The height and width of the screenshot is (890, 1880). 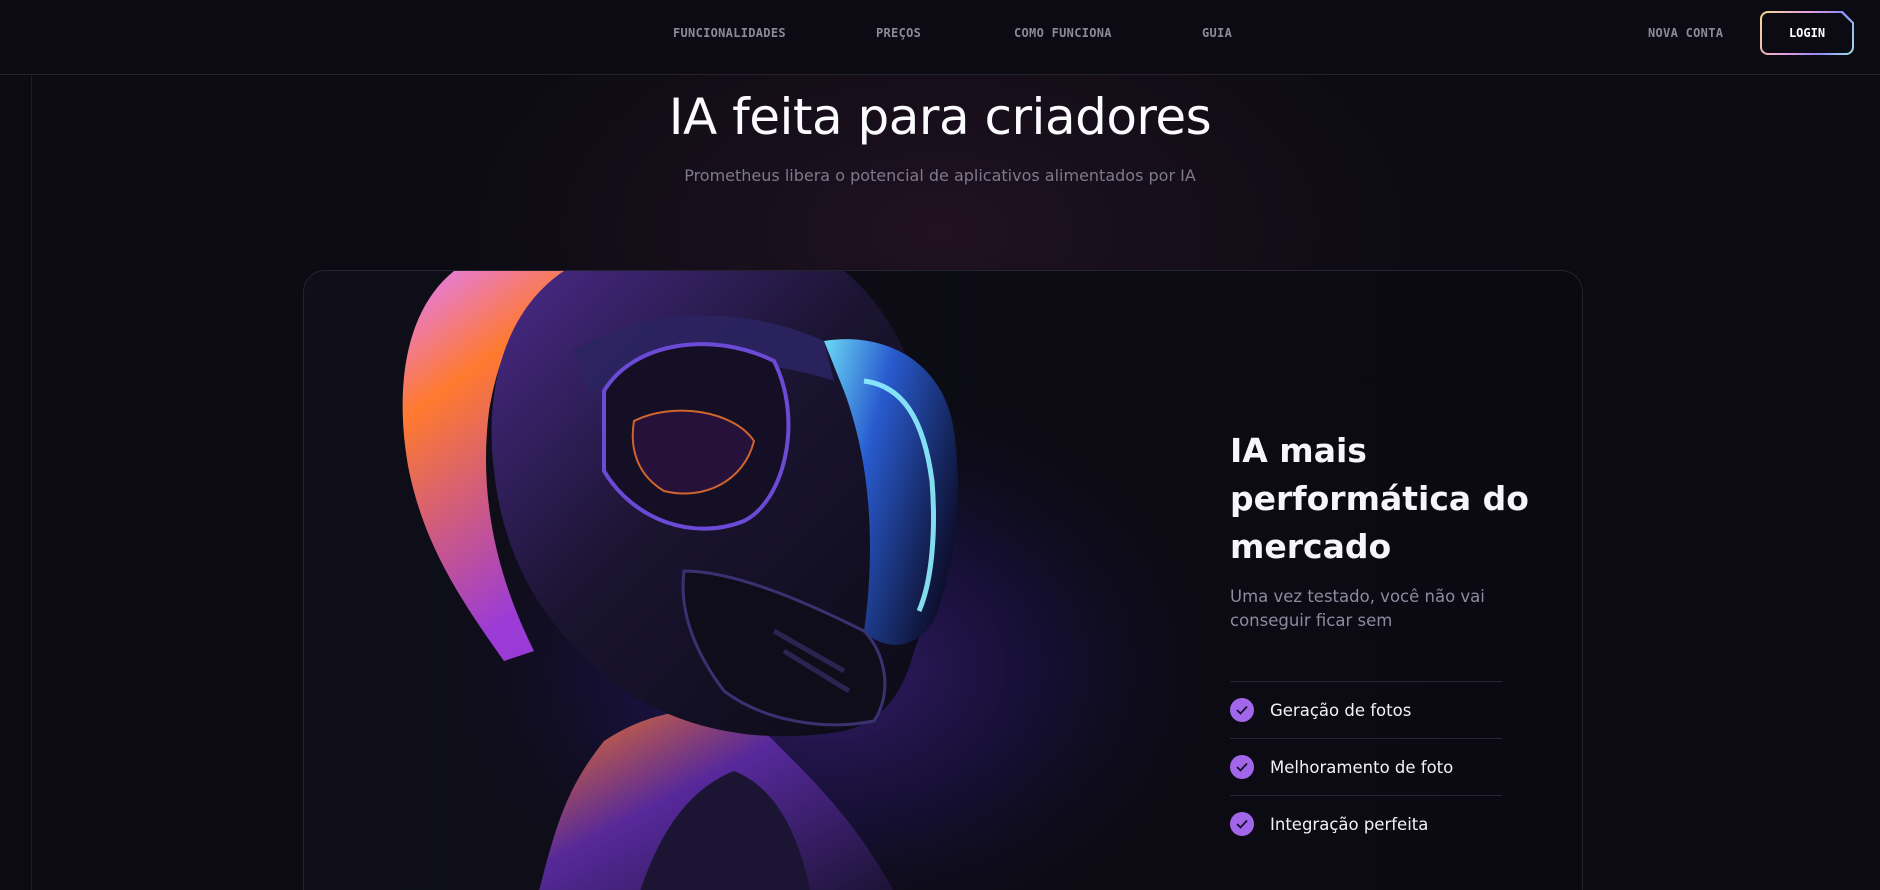 I want to click on card-title: IA mais performática do mercado, so click(x=1379, y=498).